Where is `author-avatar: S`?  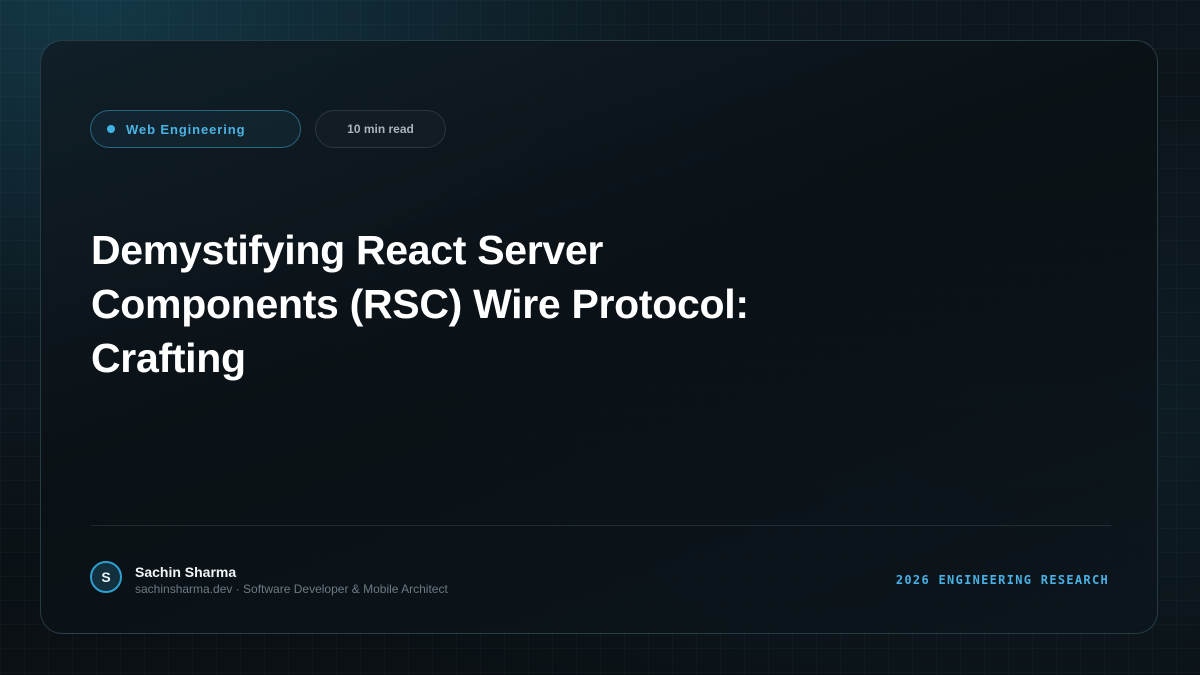
author-avatar: S is located at coordinates (106, 577).